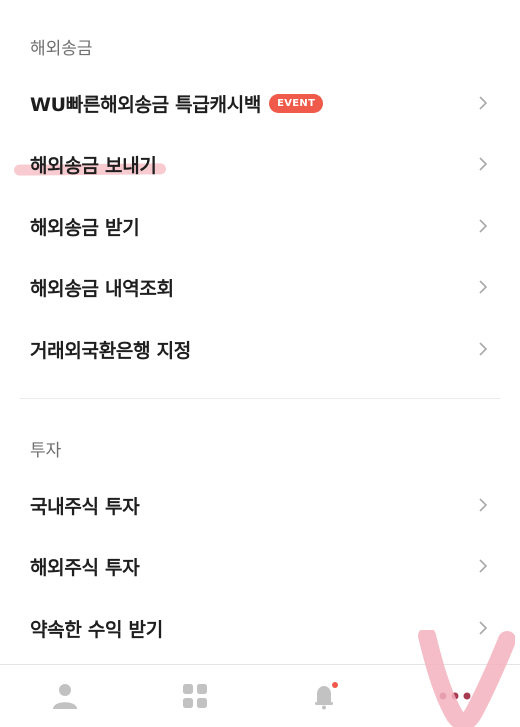 Image resolution: width=520 pixels, height=727 pixels. I want to click on section-divider, so click(260, 398).